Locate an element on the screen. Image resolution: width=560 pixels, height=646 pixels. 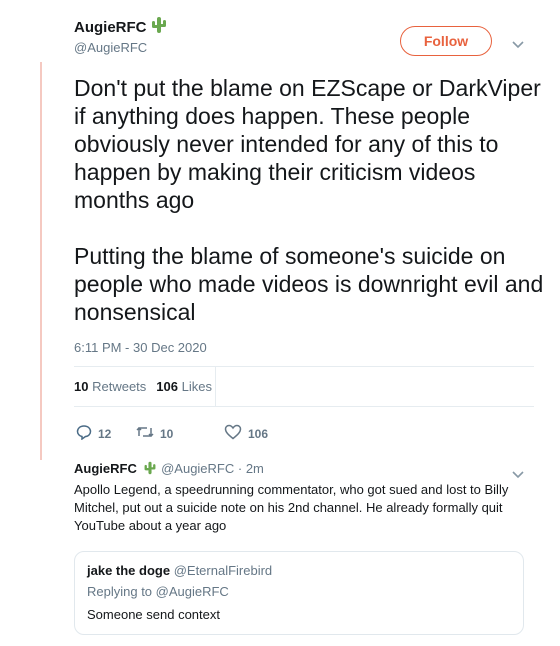
quoted-author-name: jake the doge is located at coordinates (129, 570).